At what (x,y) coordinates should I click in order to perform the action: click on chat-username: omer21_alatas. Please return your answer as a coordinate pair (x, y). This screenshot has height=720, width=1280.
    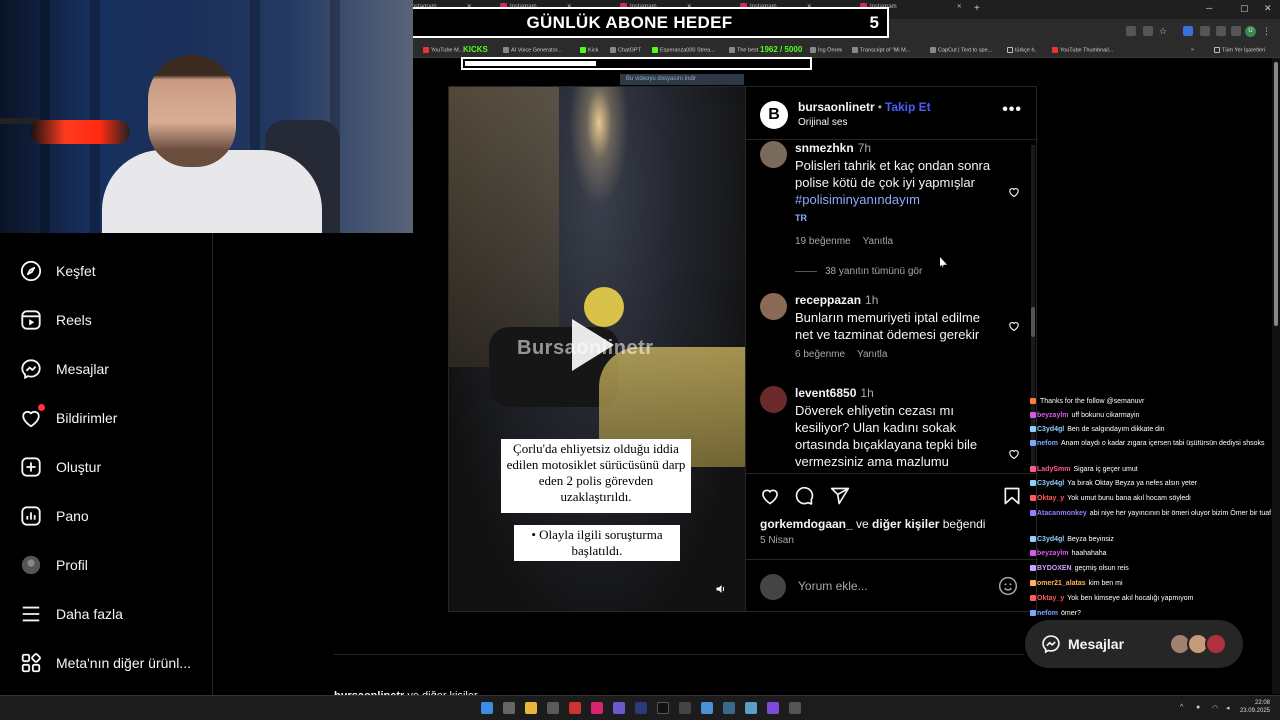
    Looking at the image, I should click on (1061, 583).